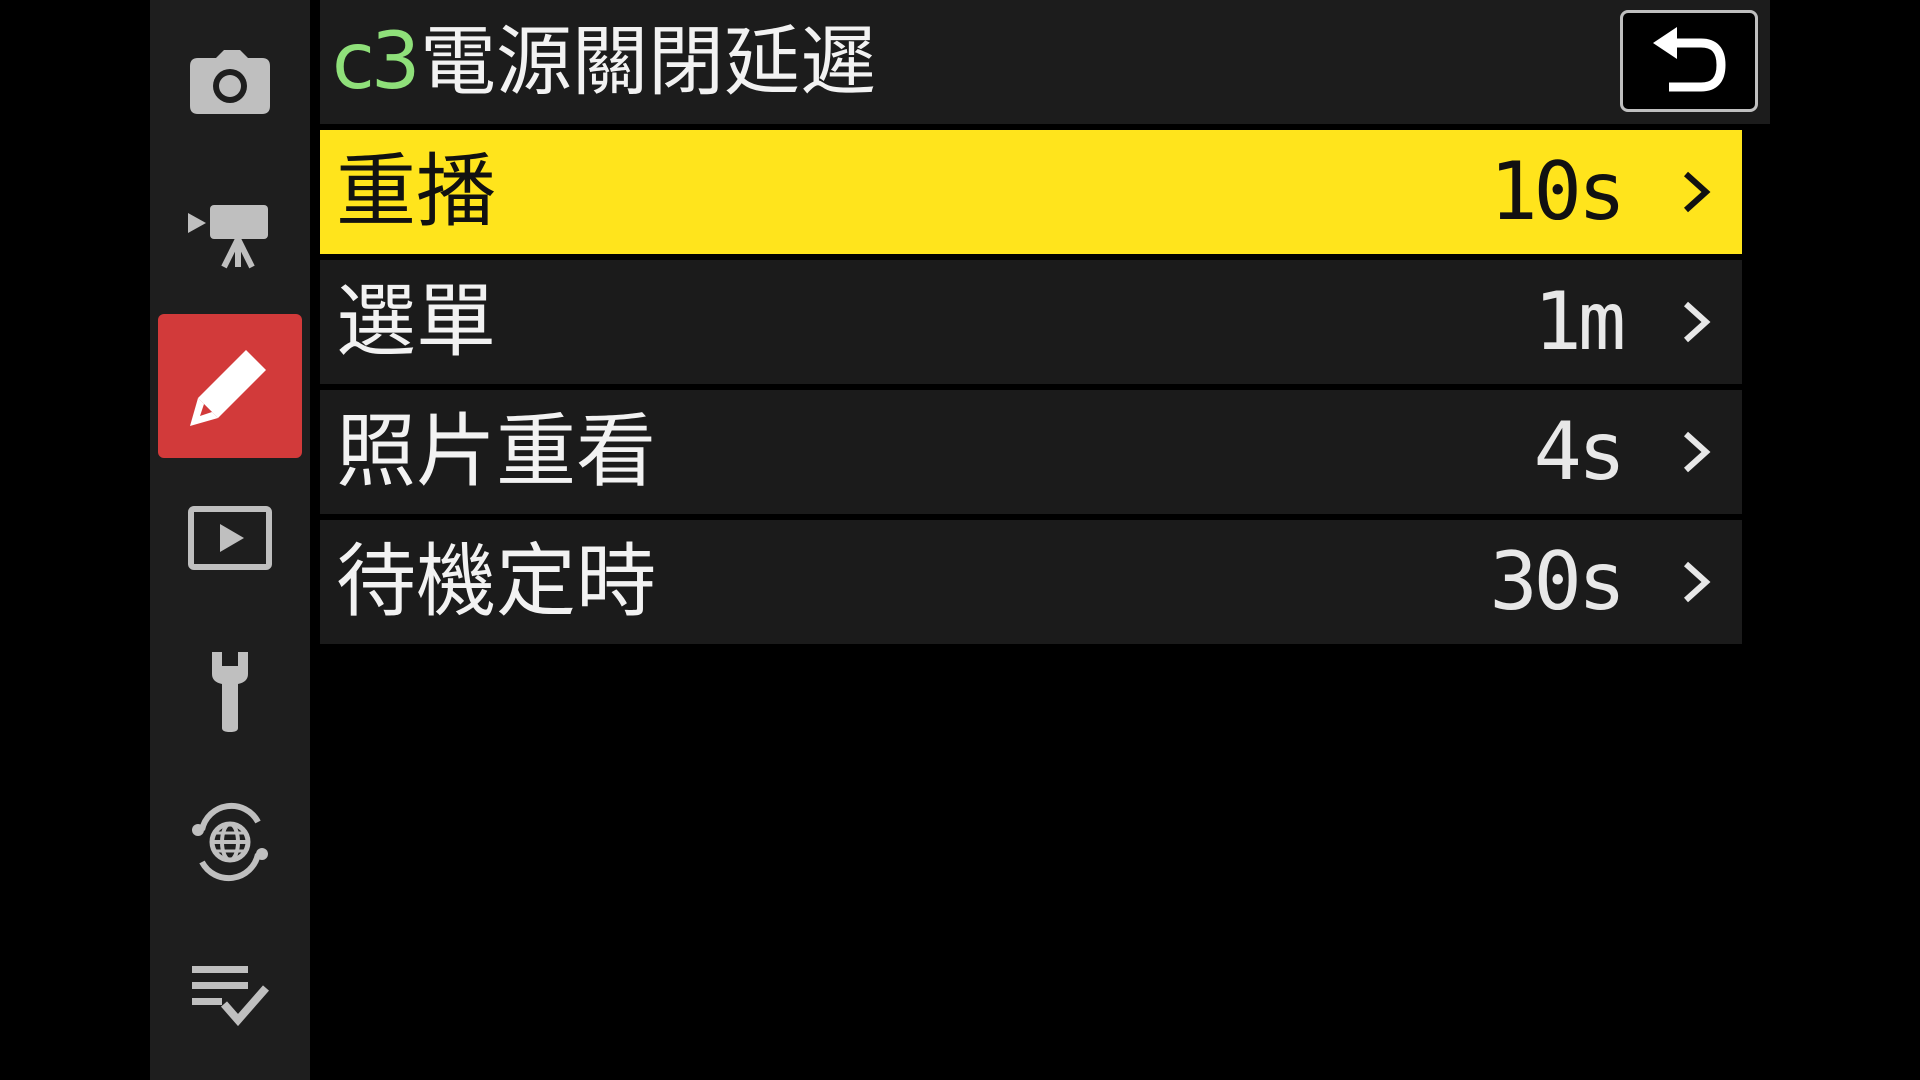  I want to click on menu-row-label: 重播, so click(416, 191).